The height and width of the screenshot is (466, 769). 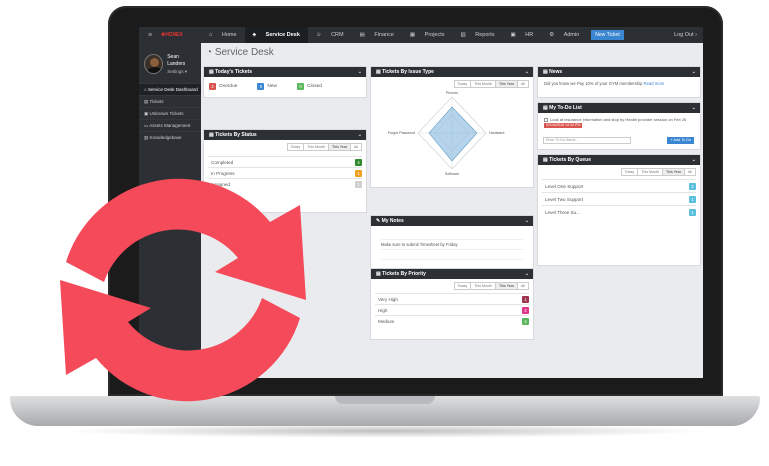 I want to click on sidebar-item-tickets: ▤ Tickets, so click(x=170, y=101).